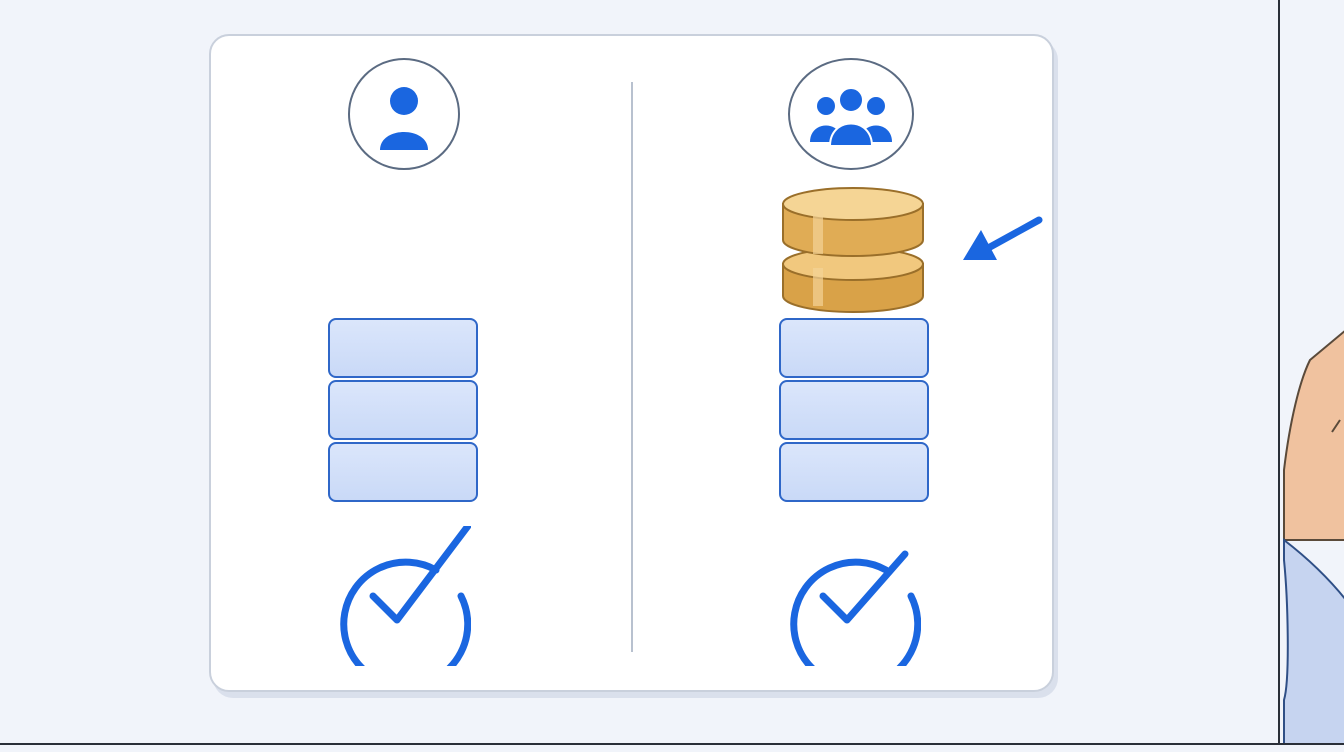 This screenshot has width=1344, height=752. I want to click on arrow-icon, so click(1003, 238).